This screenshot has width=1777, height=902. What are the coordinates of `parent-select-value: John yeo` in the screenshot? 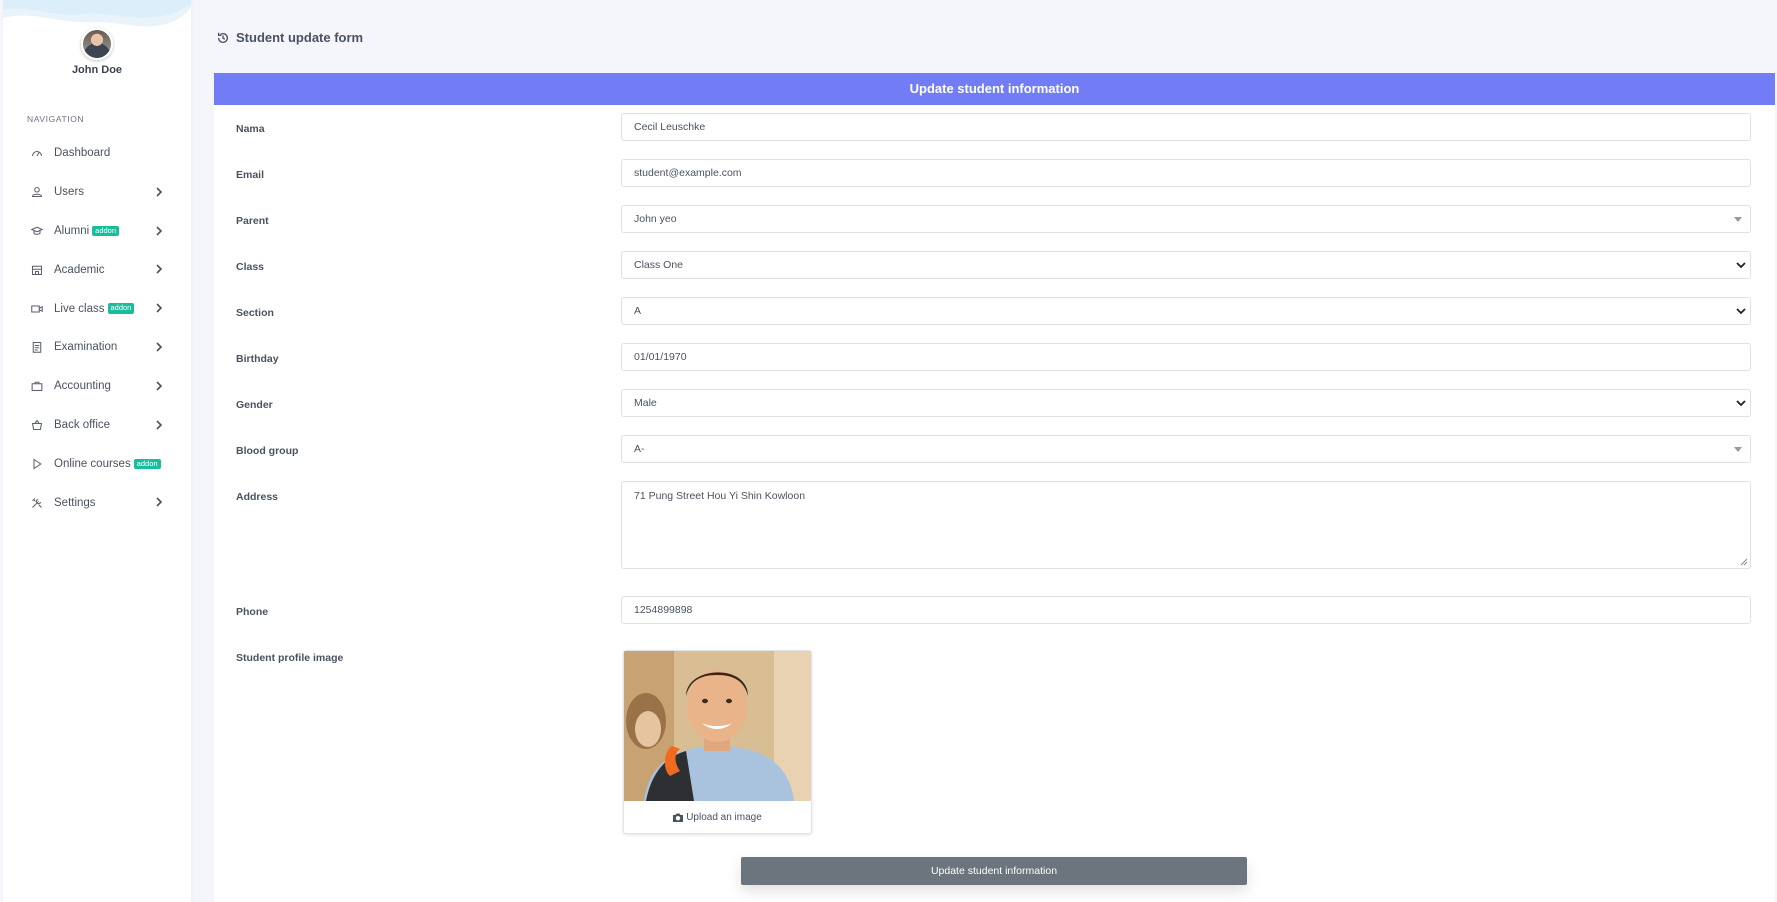 It's located at (655, 219).